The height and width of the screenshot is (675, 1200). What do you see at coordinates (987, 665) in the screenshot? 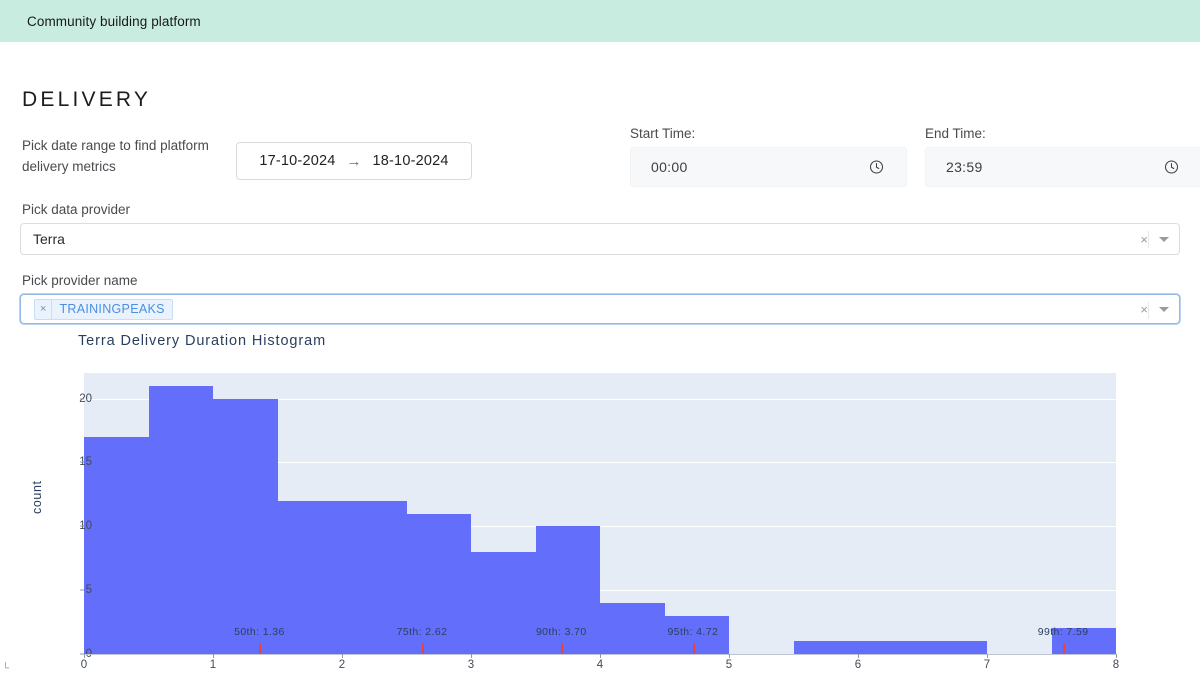
I see `x-axis-tick-label: 7` at bounding box center [987, 665].